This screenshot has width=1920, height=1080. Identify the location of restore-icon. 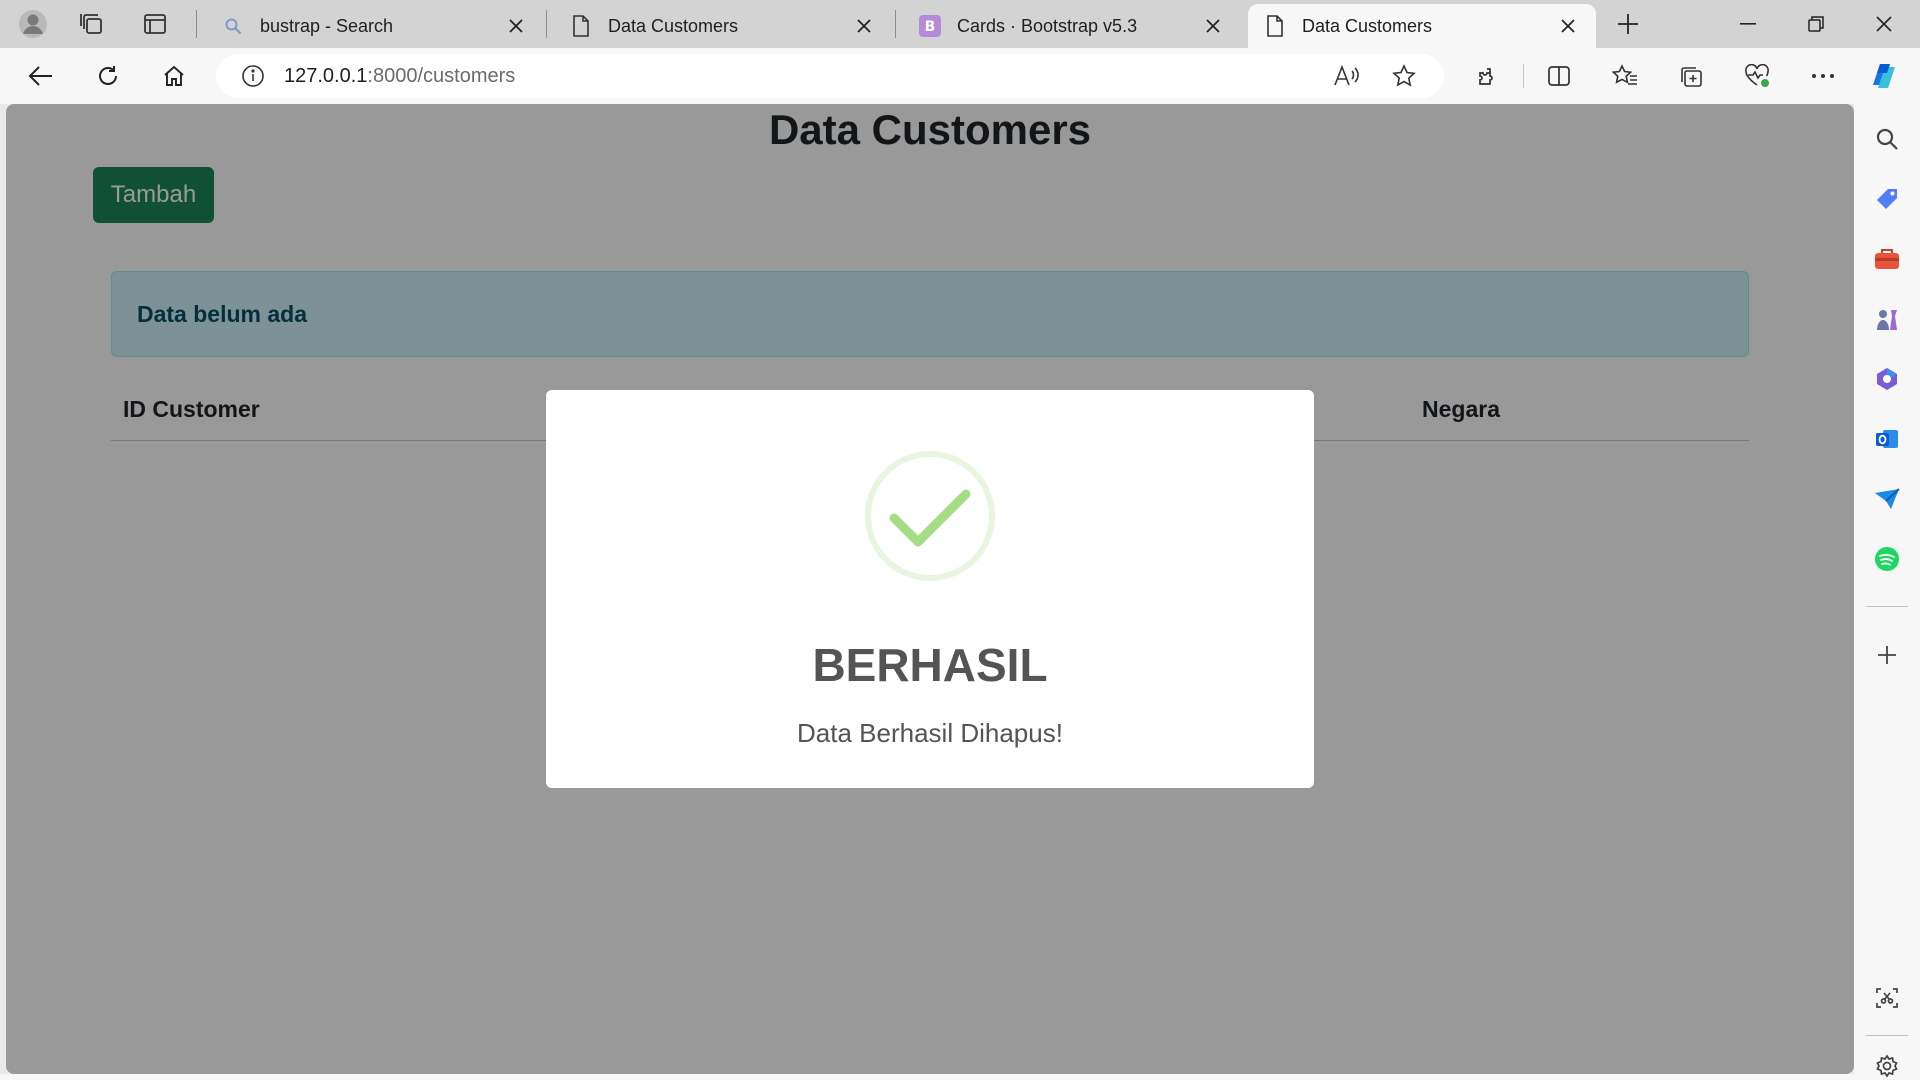
(1816, 24).